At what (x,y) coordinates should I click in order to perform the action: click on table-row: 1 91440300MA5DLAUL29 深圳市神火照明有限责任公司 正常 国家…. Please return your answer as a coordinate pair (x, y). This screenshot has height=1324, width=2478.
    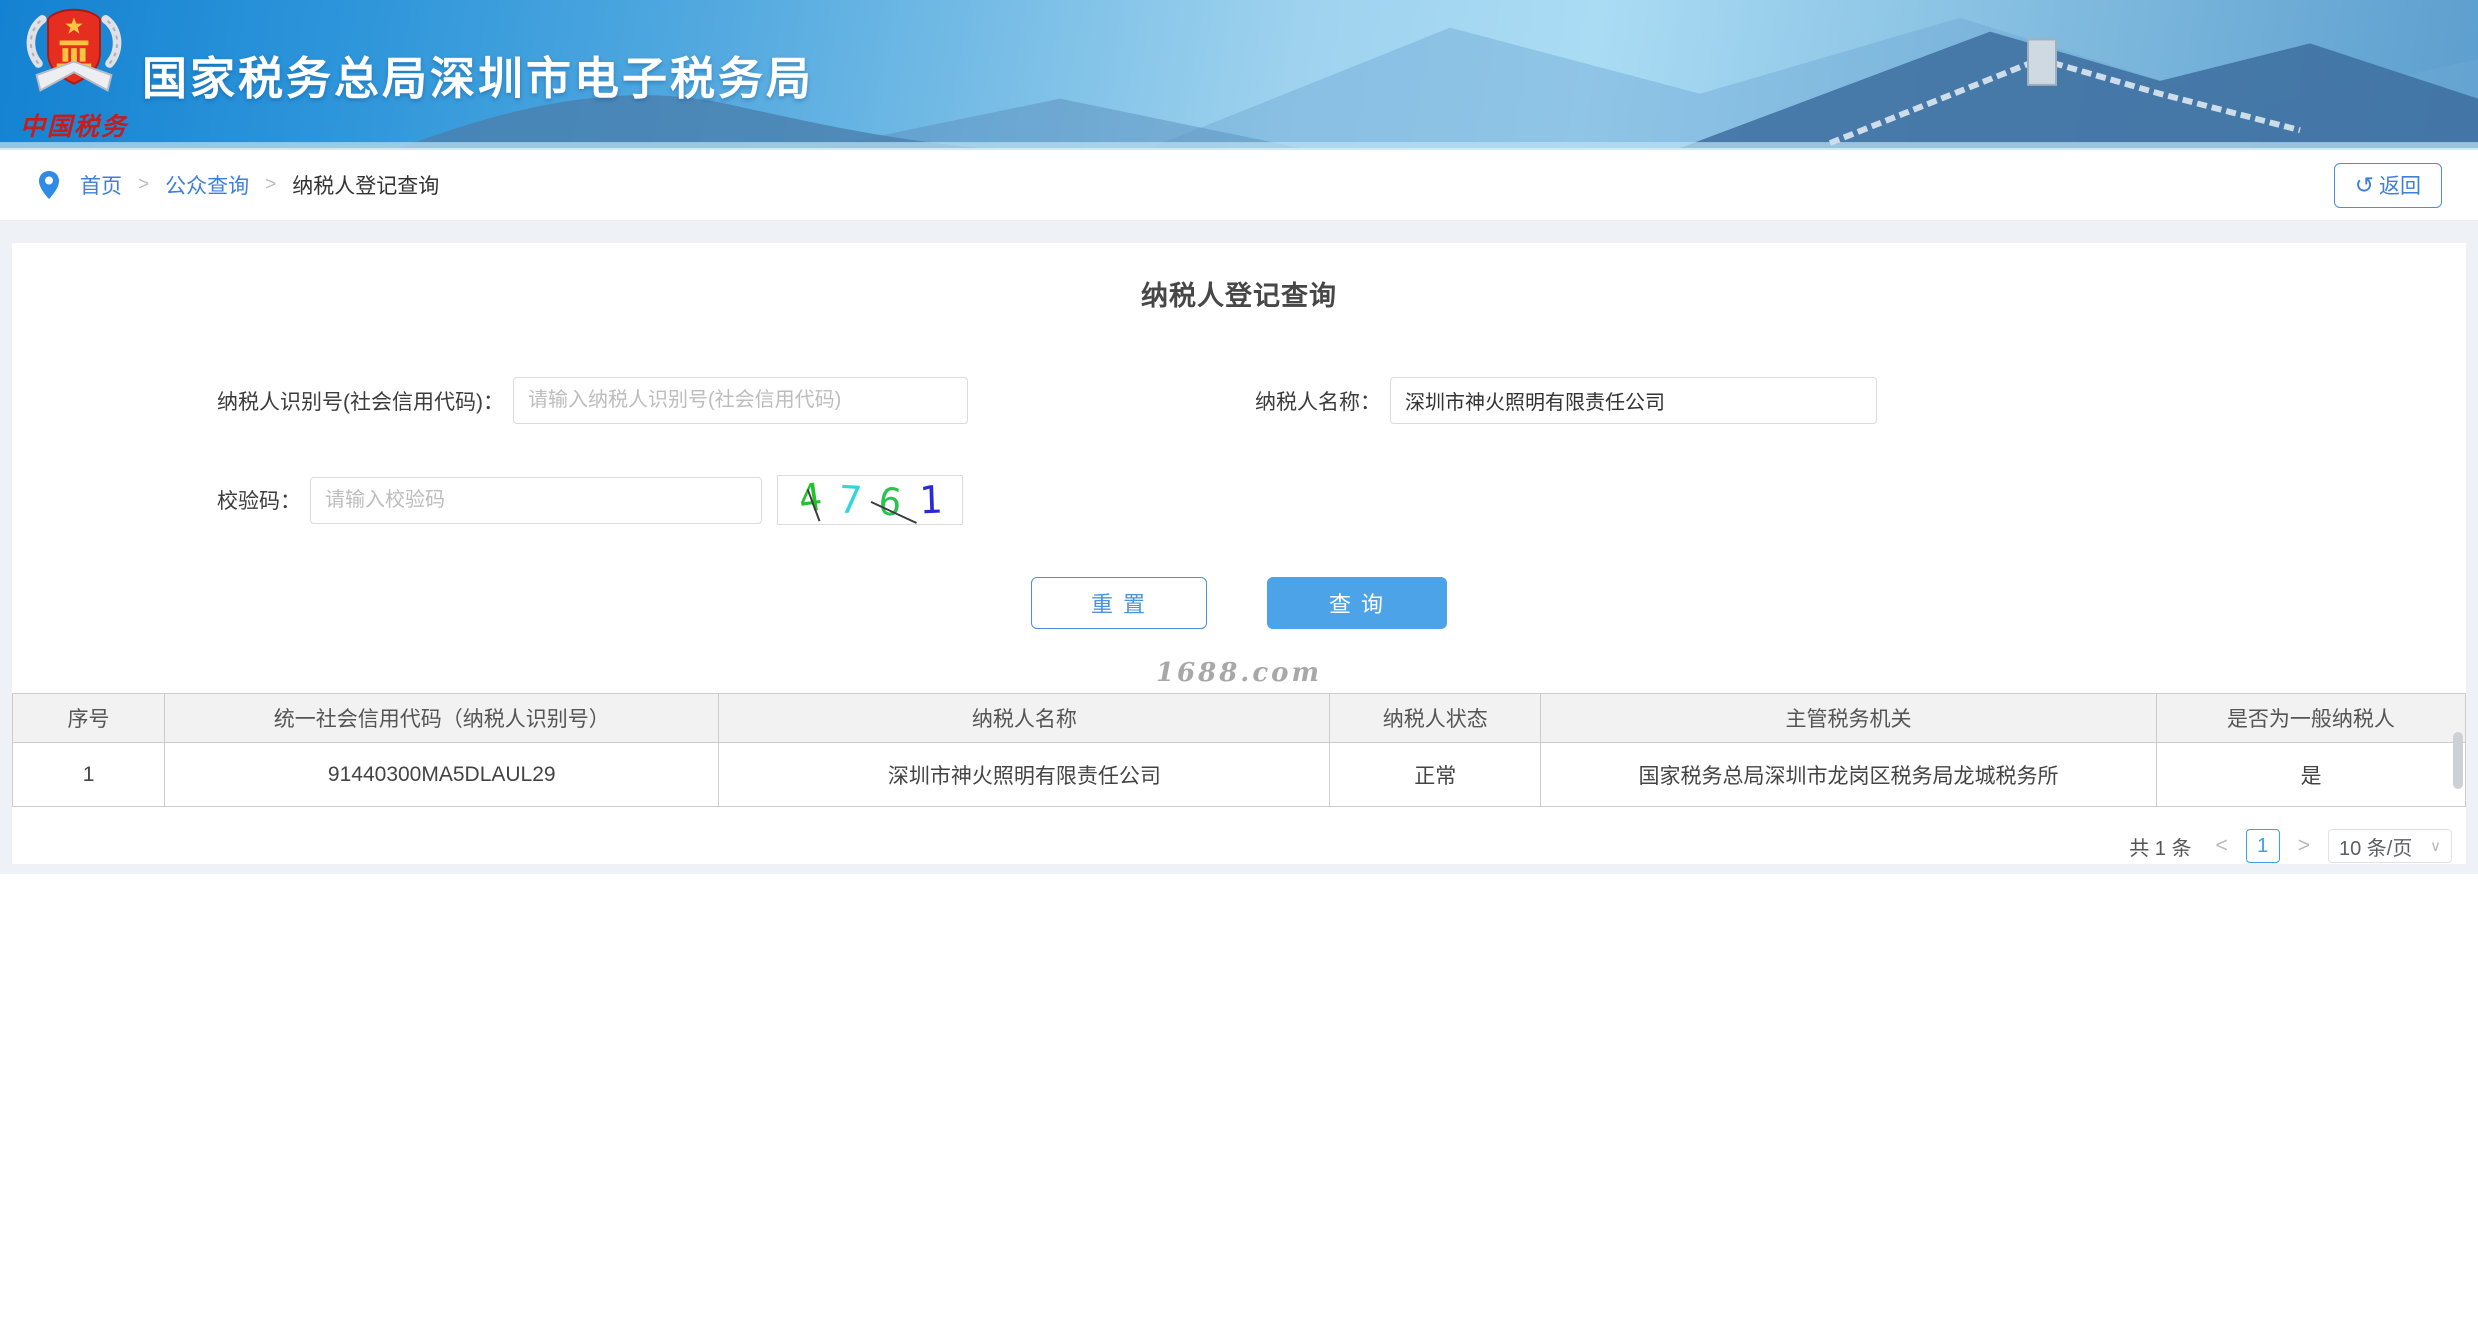
    Looking at the image, I should click on (1239, 774).